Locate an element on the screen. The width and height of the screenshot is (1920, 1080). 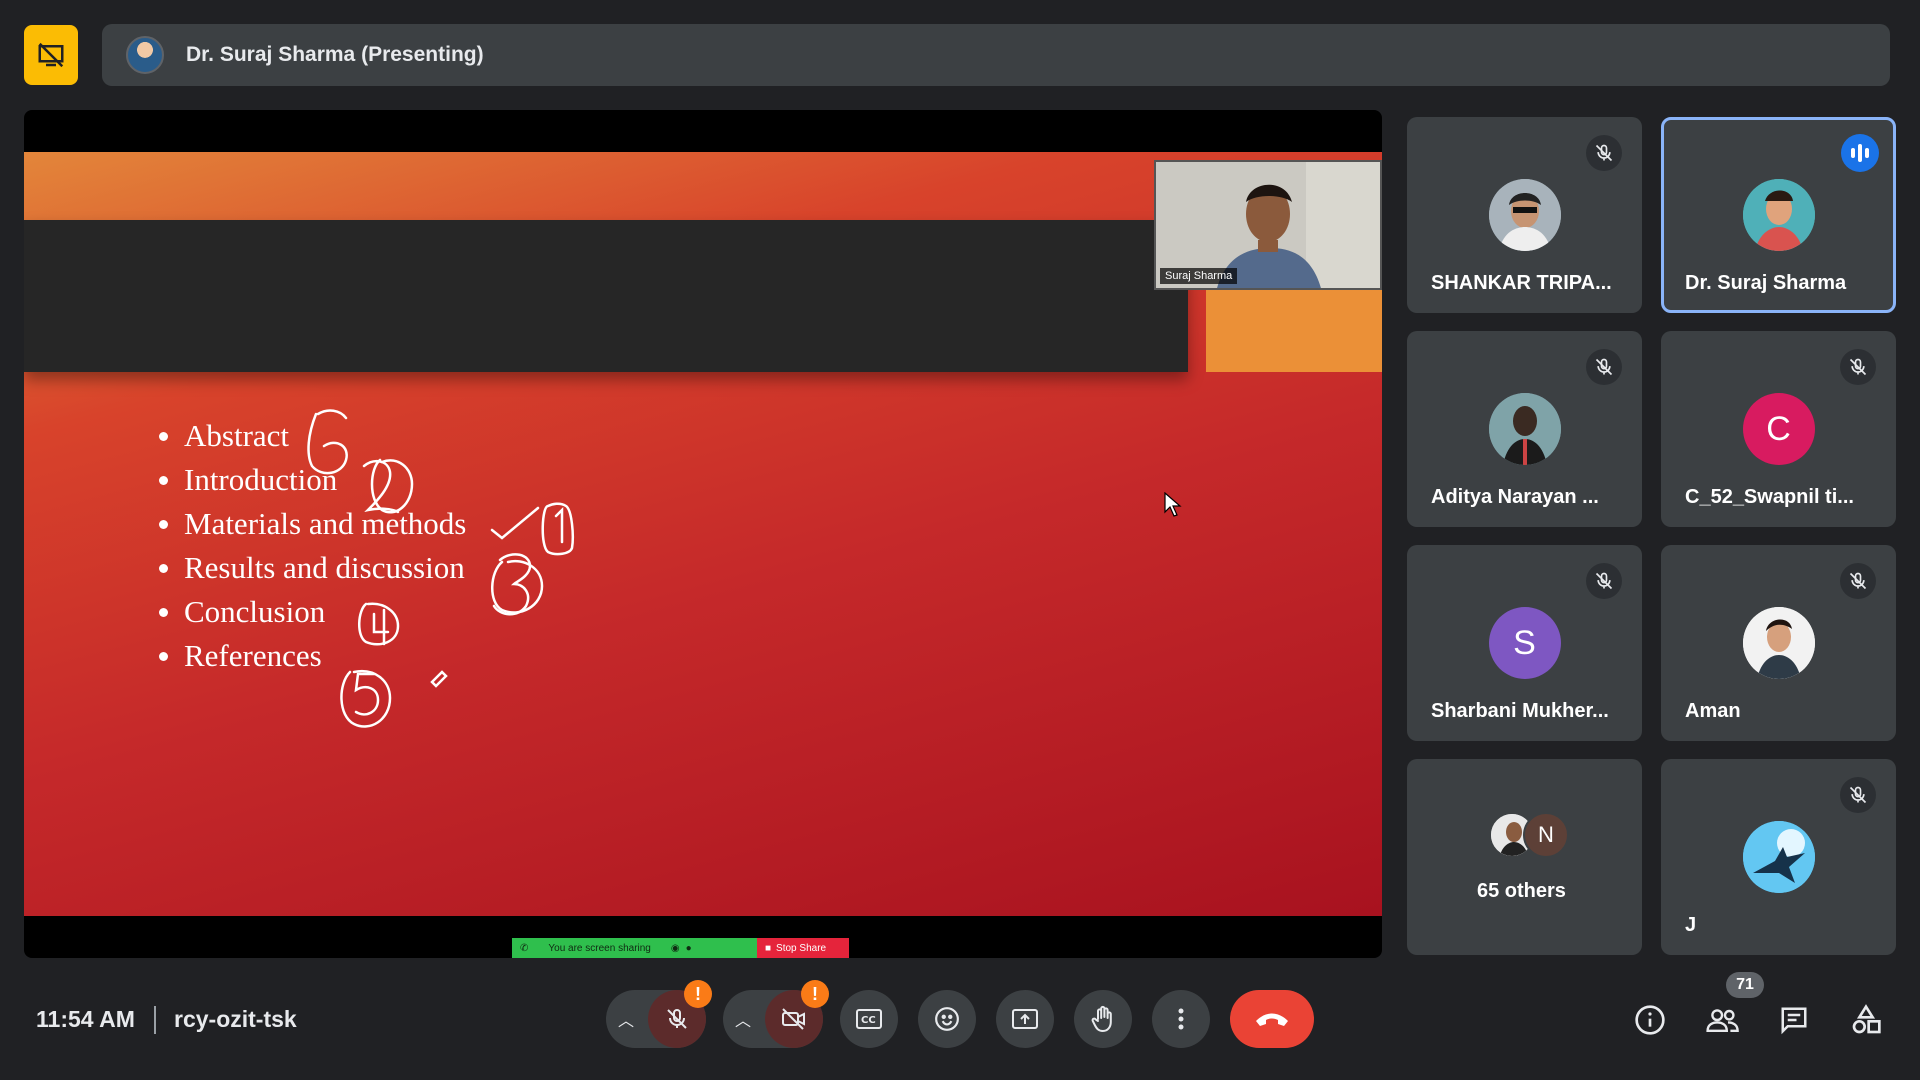
svg-text: CC is located at coordinates (868, 1020).